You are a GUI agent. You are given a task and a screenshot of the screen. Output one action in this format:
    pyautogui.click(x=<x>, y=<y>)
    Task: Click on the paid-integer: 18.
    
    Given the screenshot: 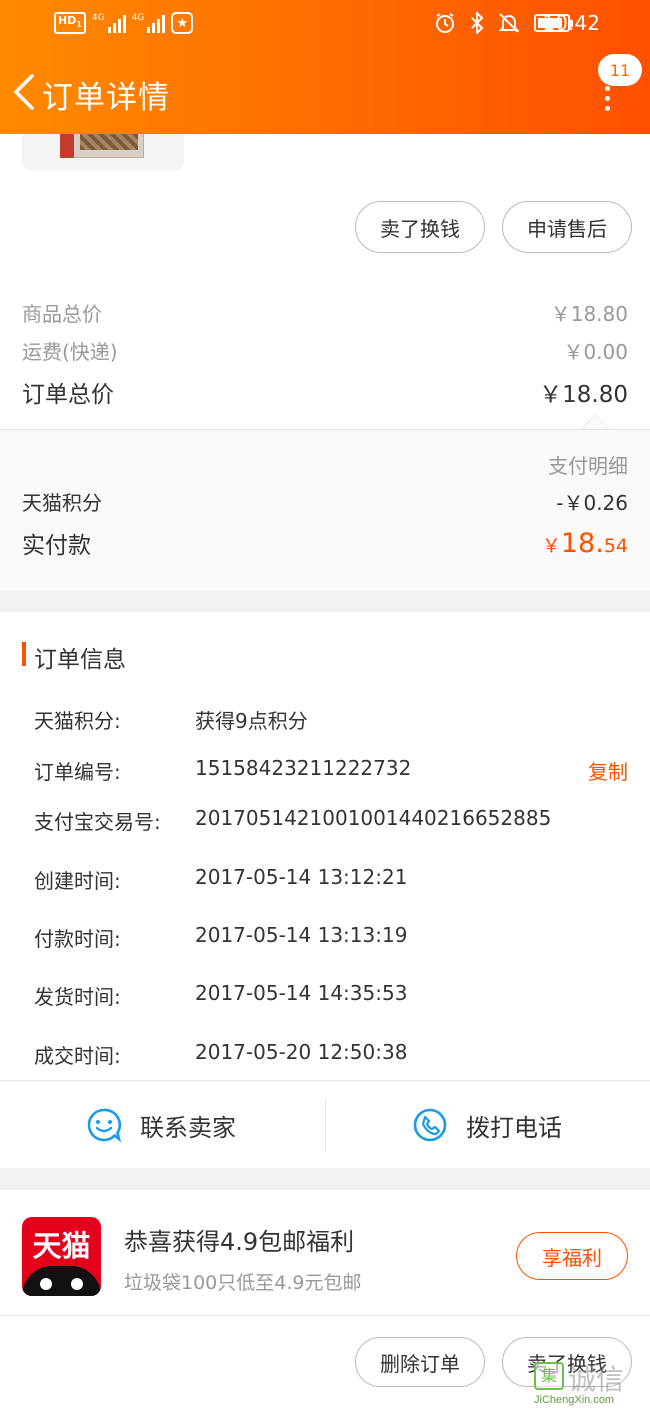 What is the action you would take?
    pyautogui.click(x=582, y=543)
    